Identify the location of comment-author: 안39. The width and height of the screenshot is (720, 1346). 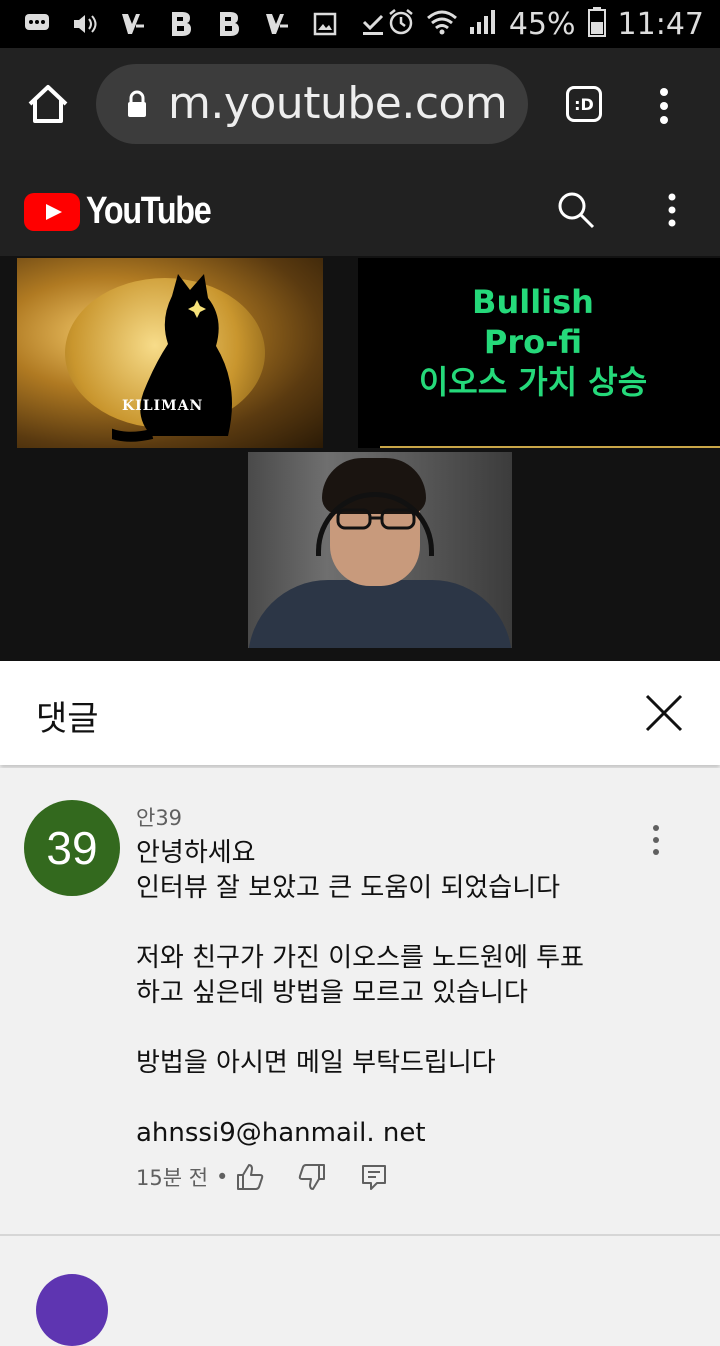
(159, 817).